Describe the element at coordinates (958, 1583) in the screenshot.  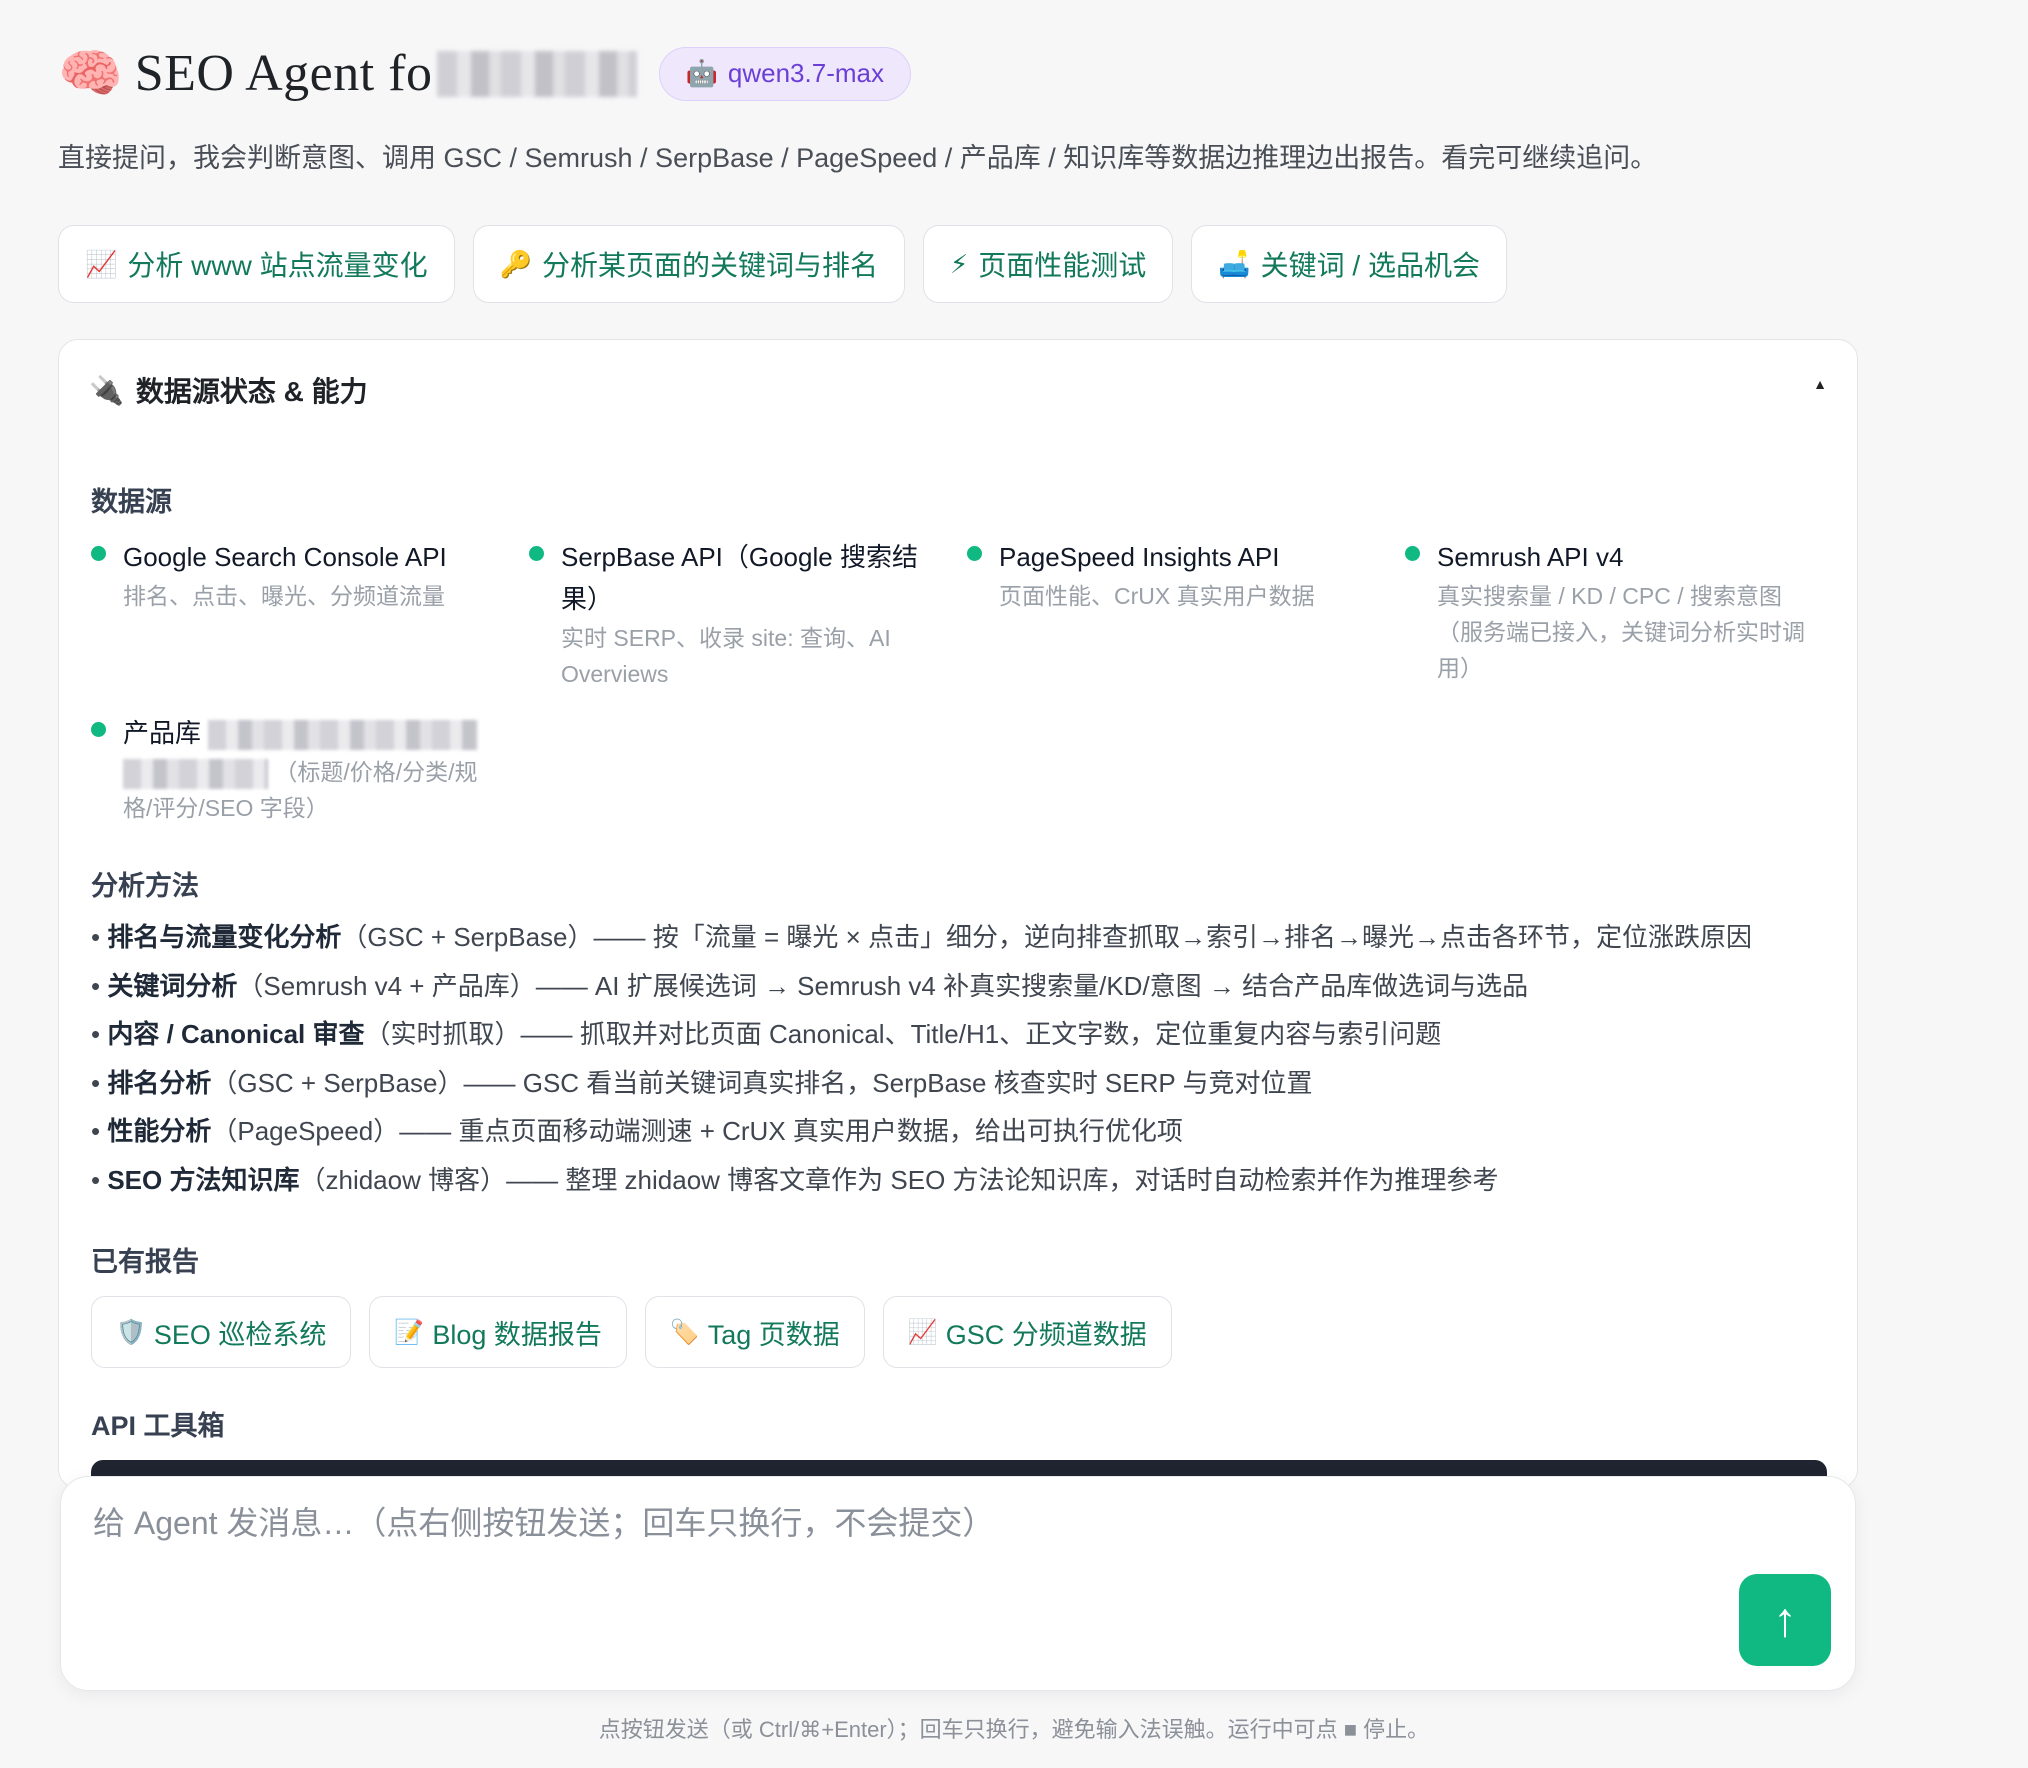
I see `message-composer: ↑` at that location.